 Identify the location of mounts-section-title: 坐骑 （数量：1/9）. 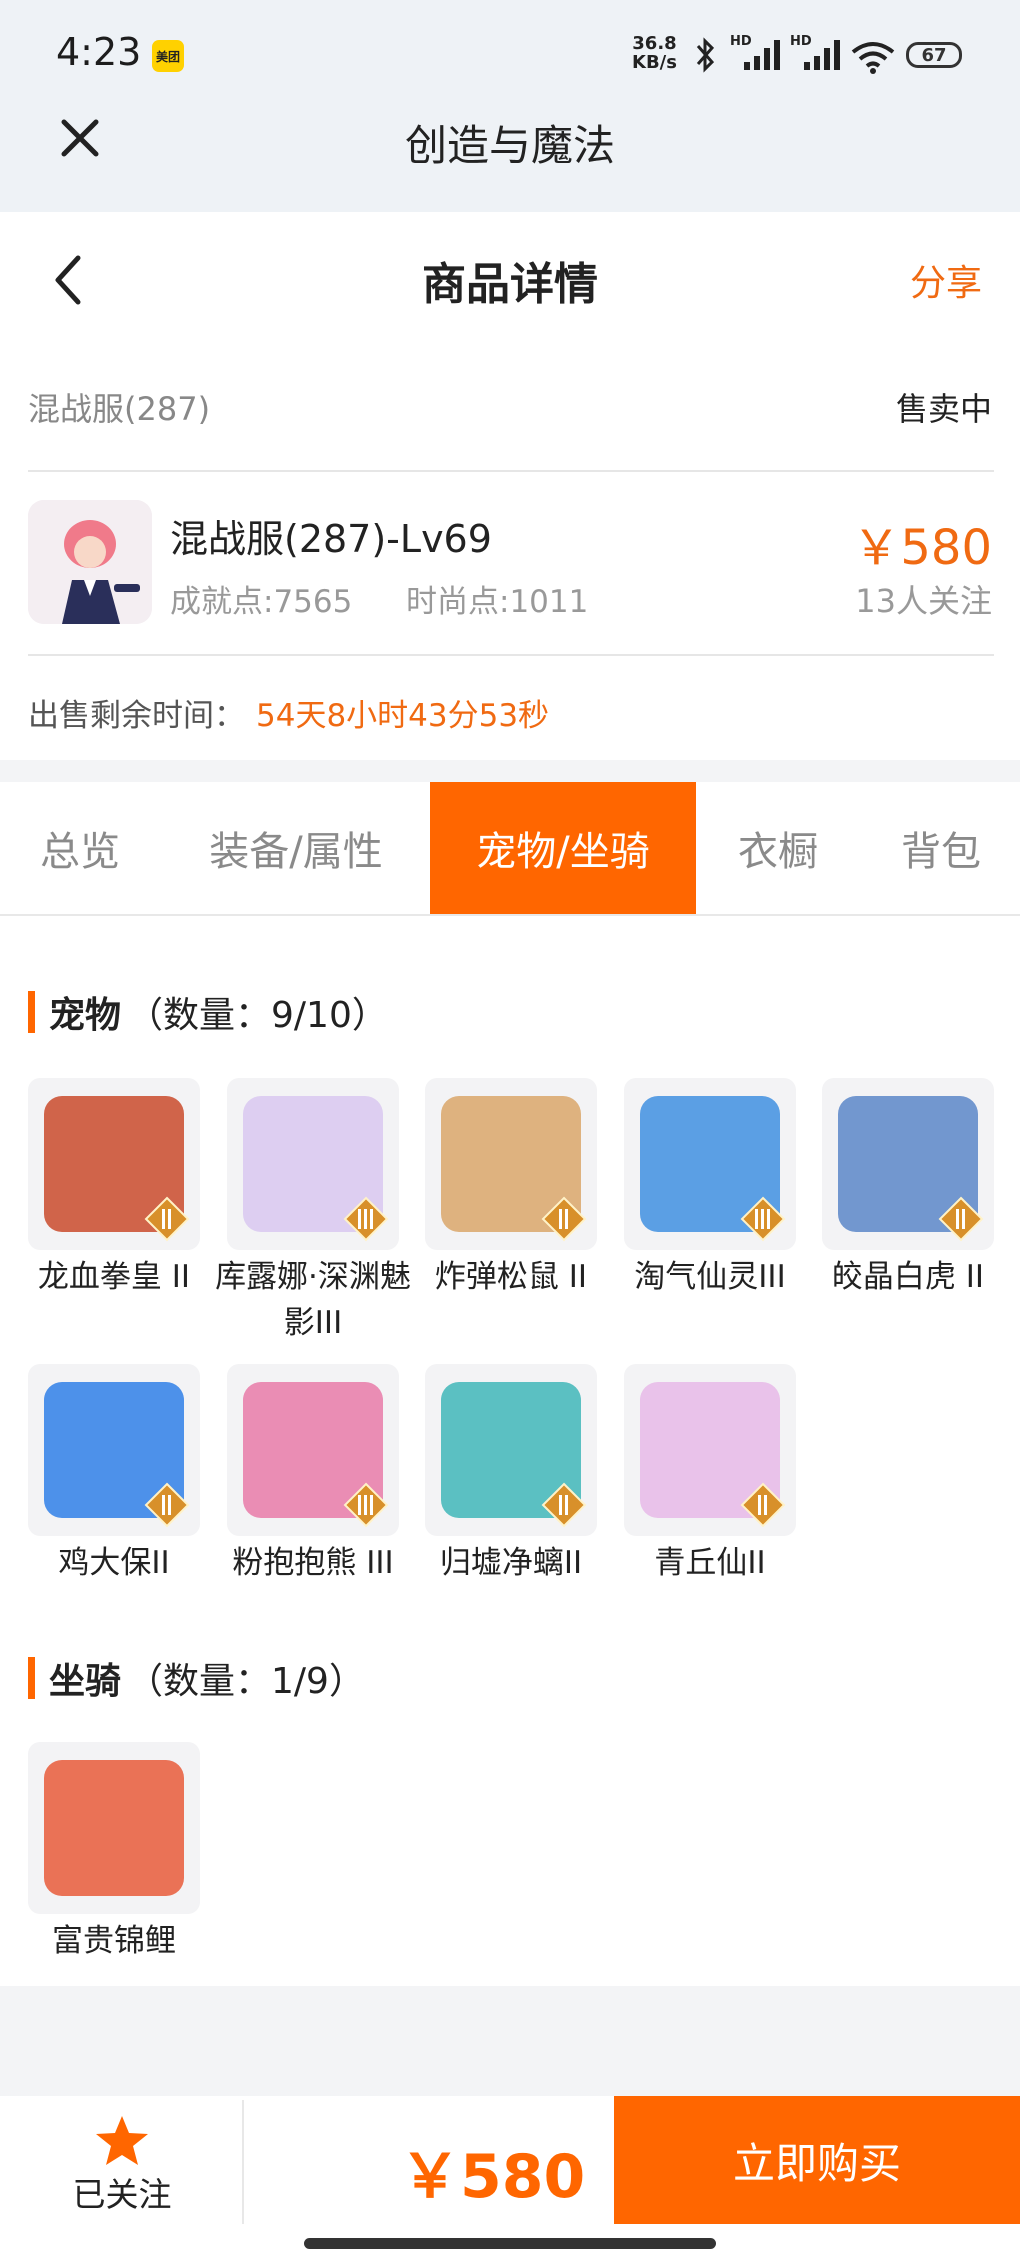
(196, 1678).